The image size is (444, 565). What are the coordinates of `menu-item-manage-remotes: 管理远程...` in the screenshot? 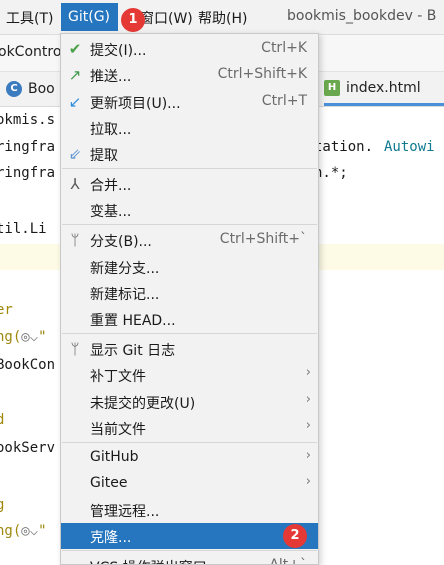 It's located at (189, 510).